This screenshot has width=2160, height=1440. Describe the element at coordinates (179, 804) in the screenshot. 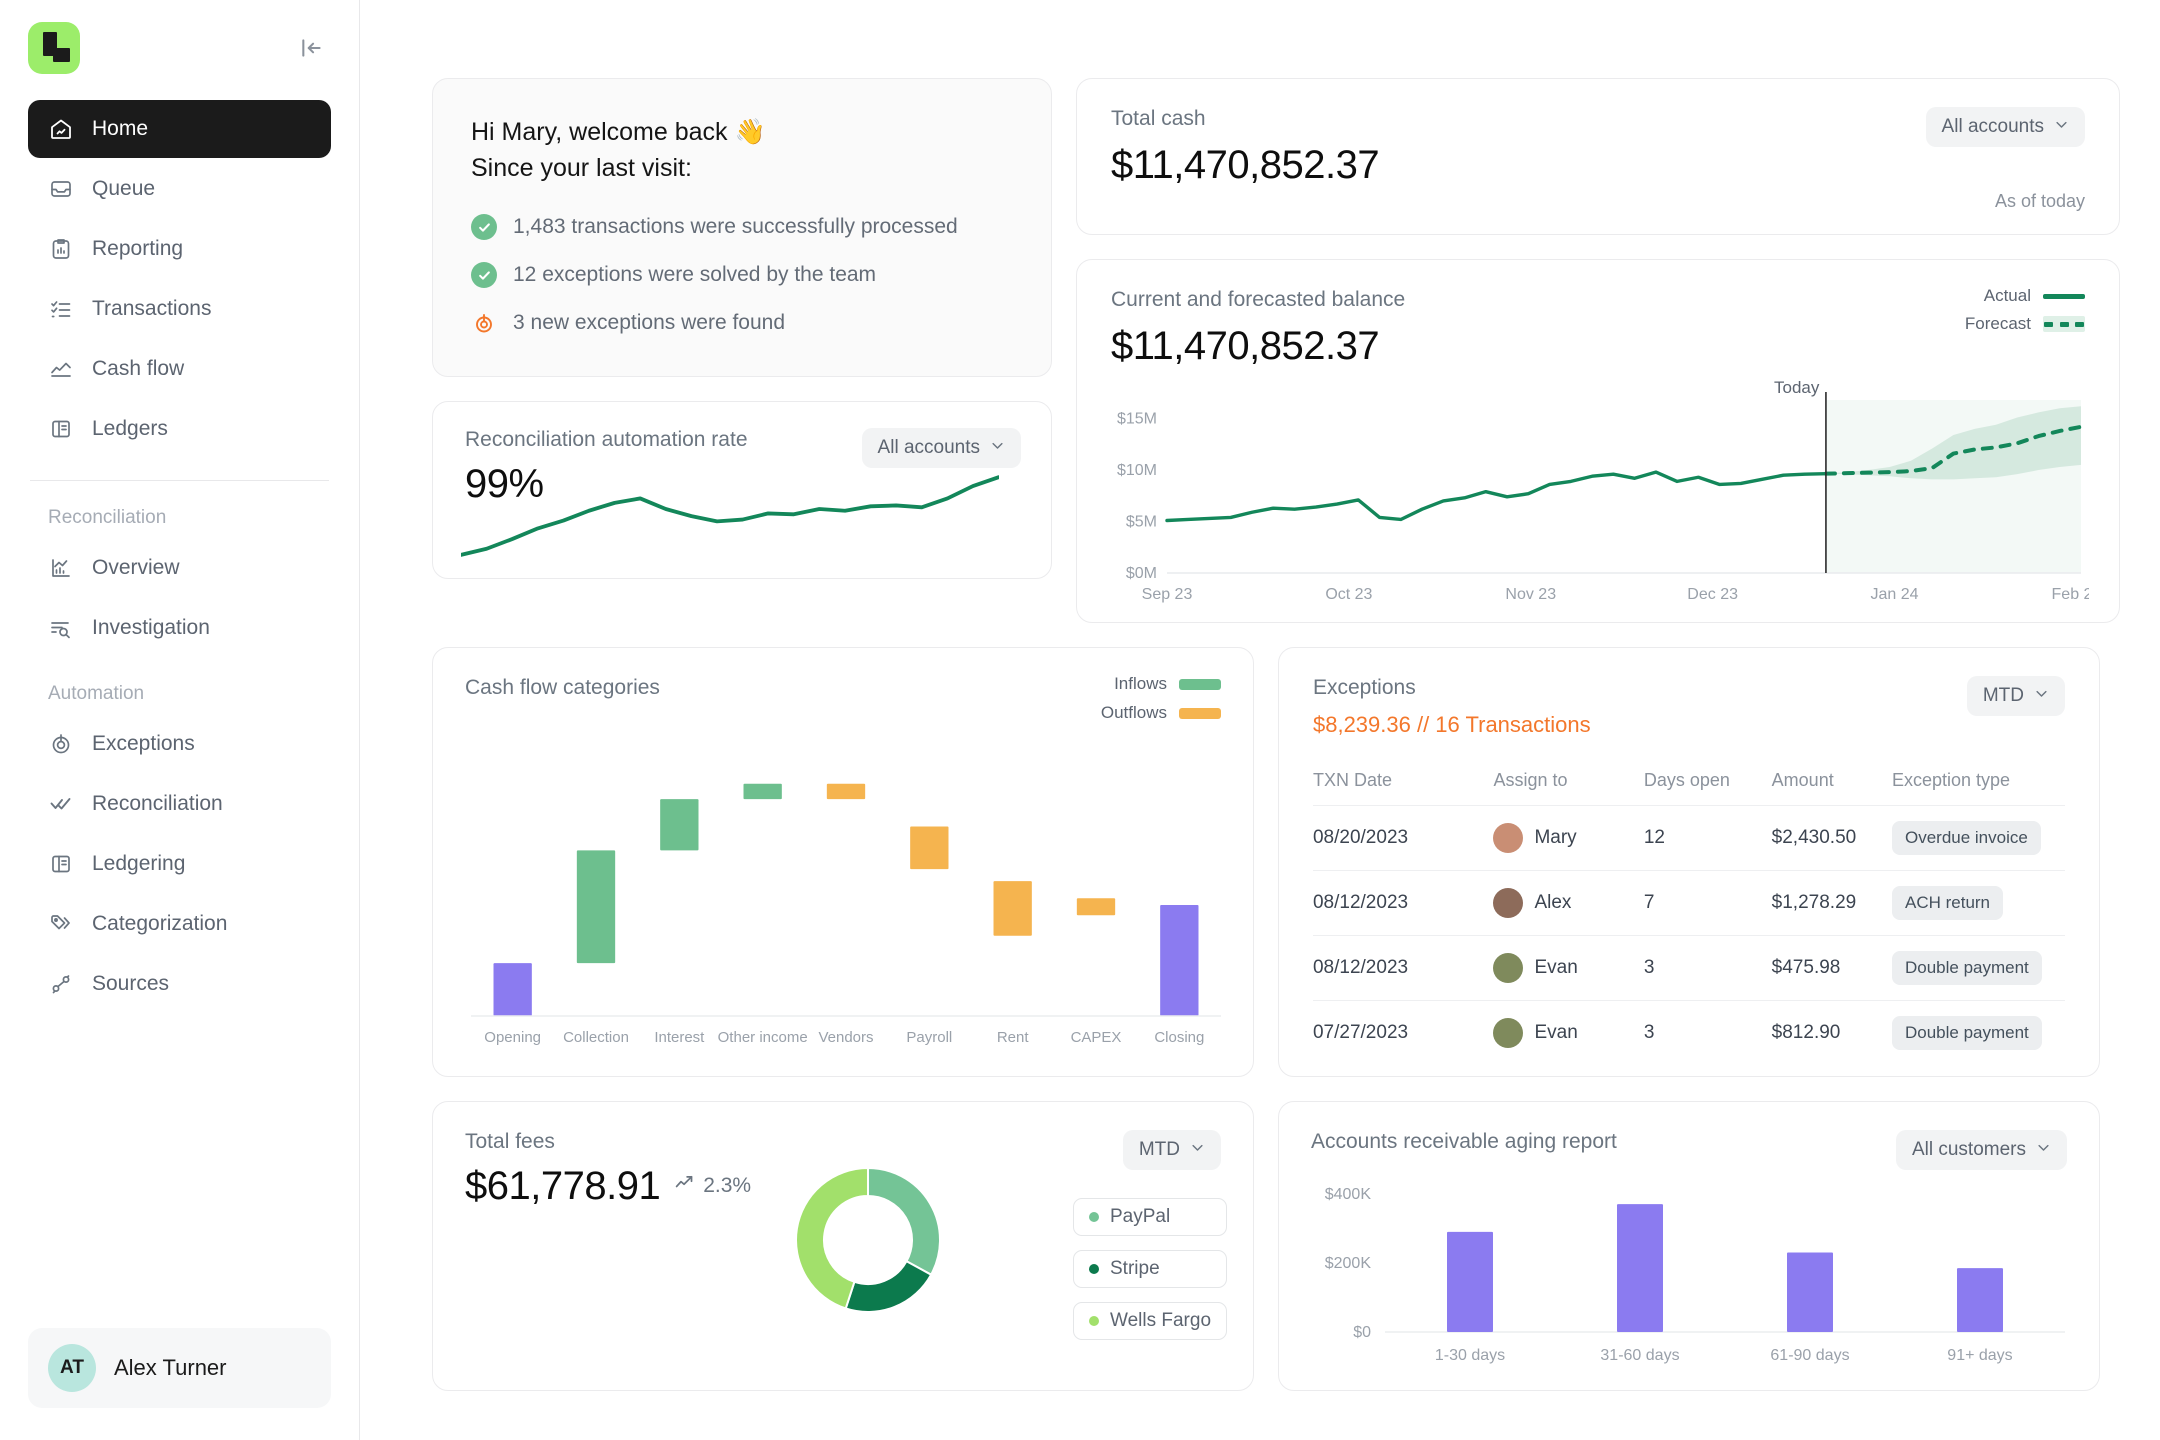

I see `sidebar-item-reconciliation: Reconciliation` at that location.